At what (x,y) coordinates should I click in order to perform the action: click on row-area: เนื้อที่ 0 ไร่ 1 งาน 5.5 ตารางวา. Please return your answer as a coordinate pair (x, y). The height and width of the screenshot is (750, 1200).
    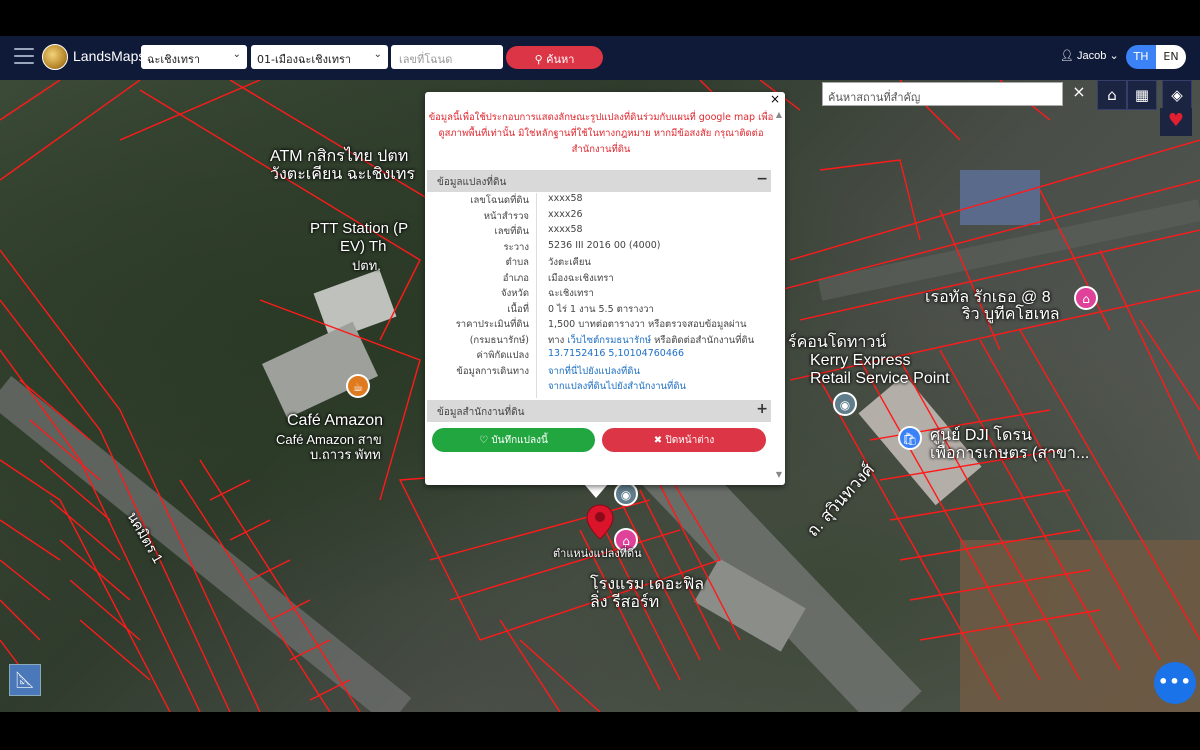
    Looking at the image, I should click on (599, 310).